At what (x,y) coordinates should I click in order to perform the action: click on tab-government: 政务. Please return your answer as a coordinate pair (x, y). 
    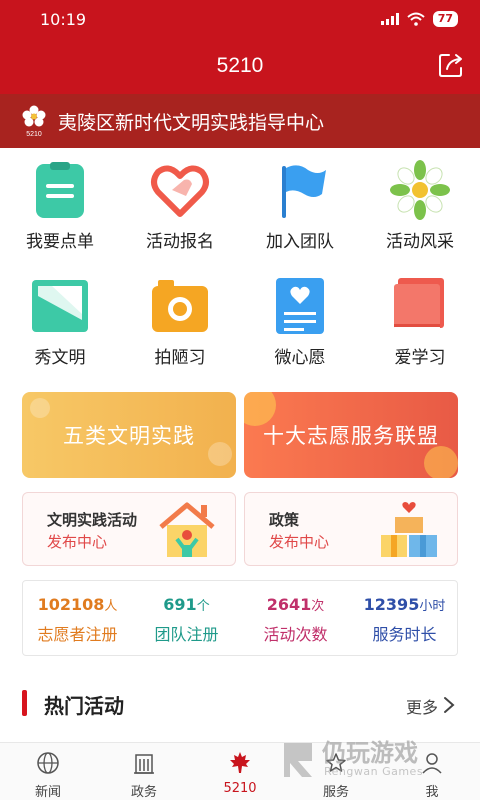
    Looking at the image, I should click on (144, 771).